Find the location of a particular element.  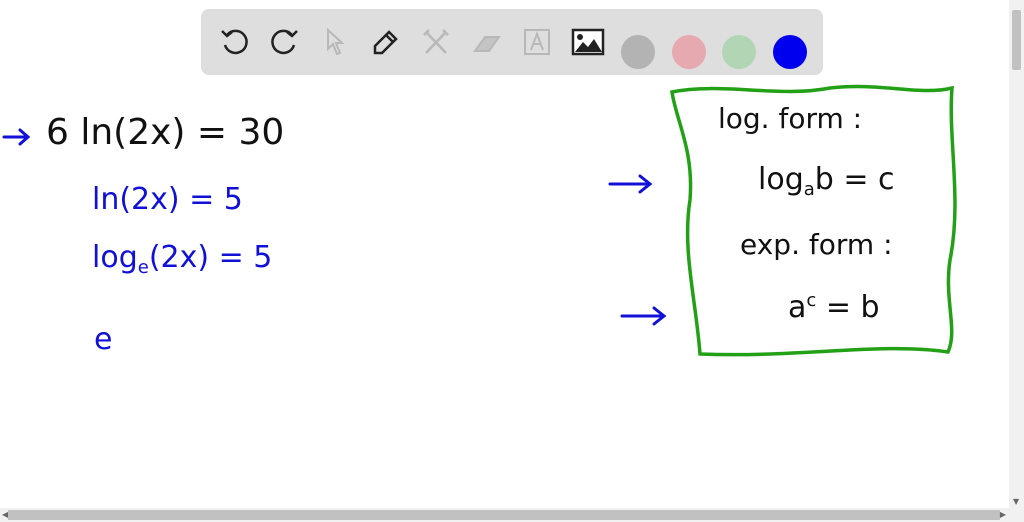

exp-form-label: exp. form : is located at coordinates (816, 244).